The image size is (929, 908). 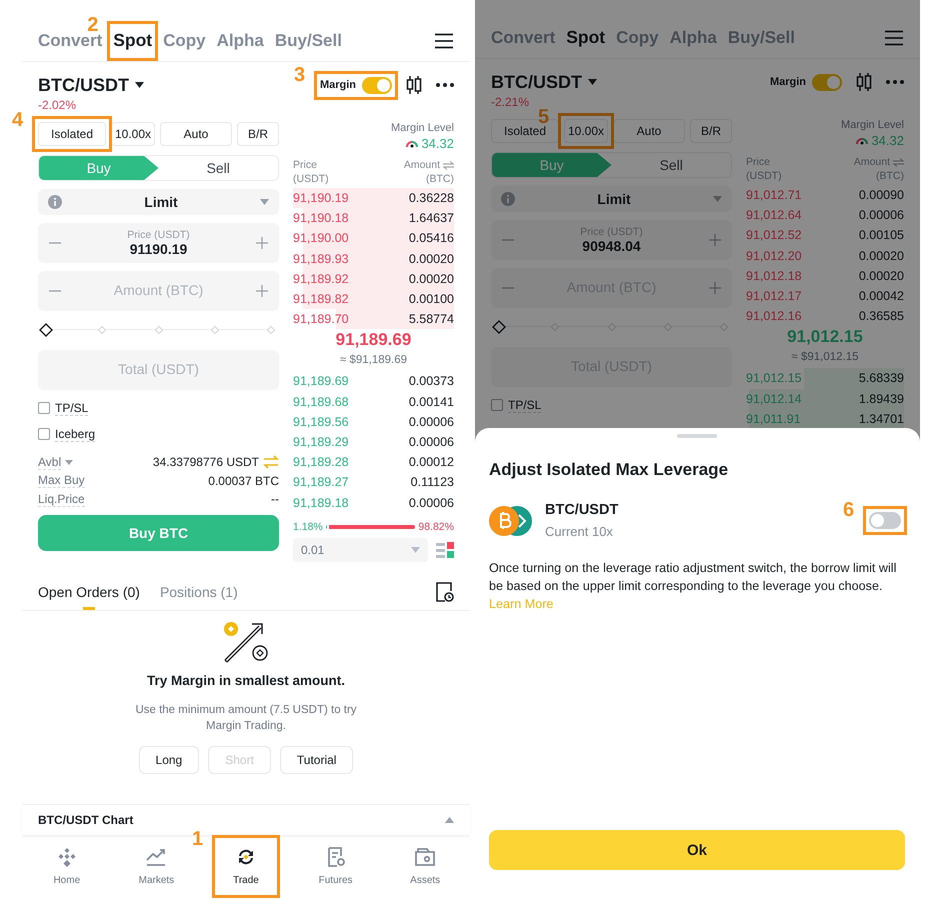 I want to click on column-unit: (BTC), so click(x=890, y=176).